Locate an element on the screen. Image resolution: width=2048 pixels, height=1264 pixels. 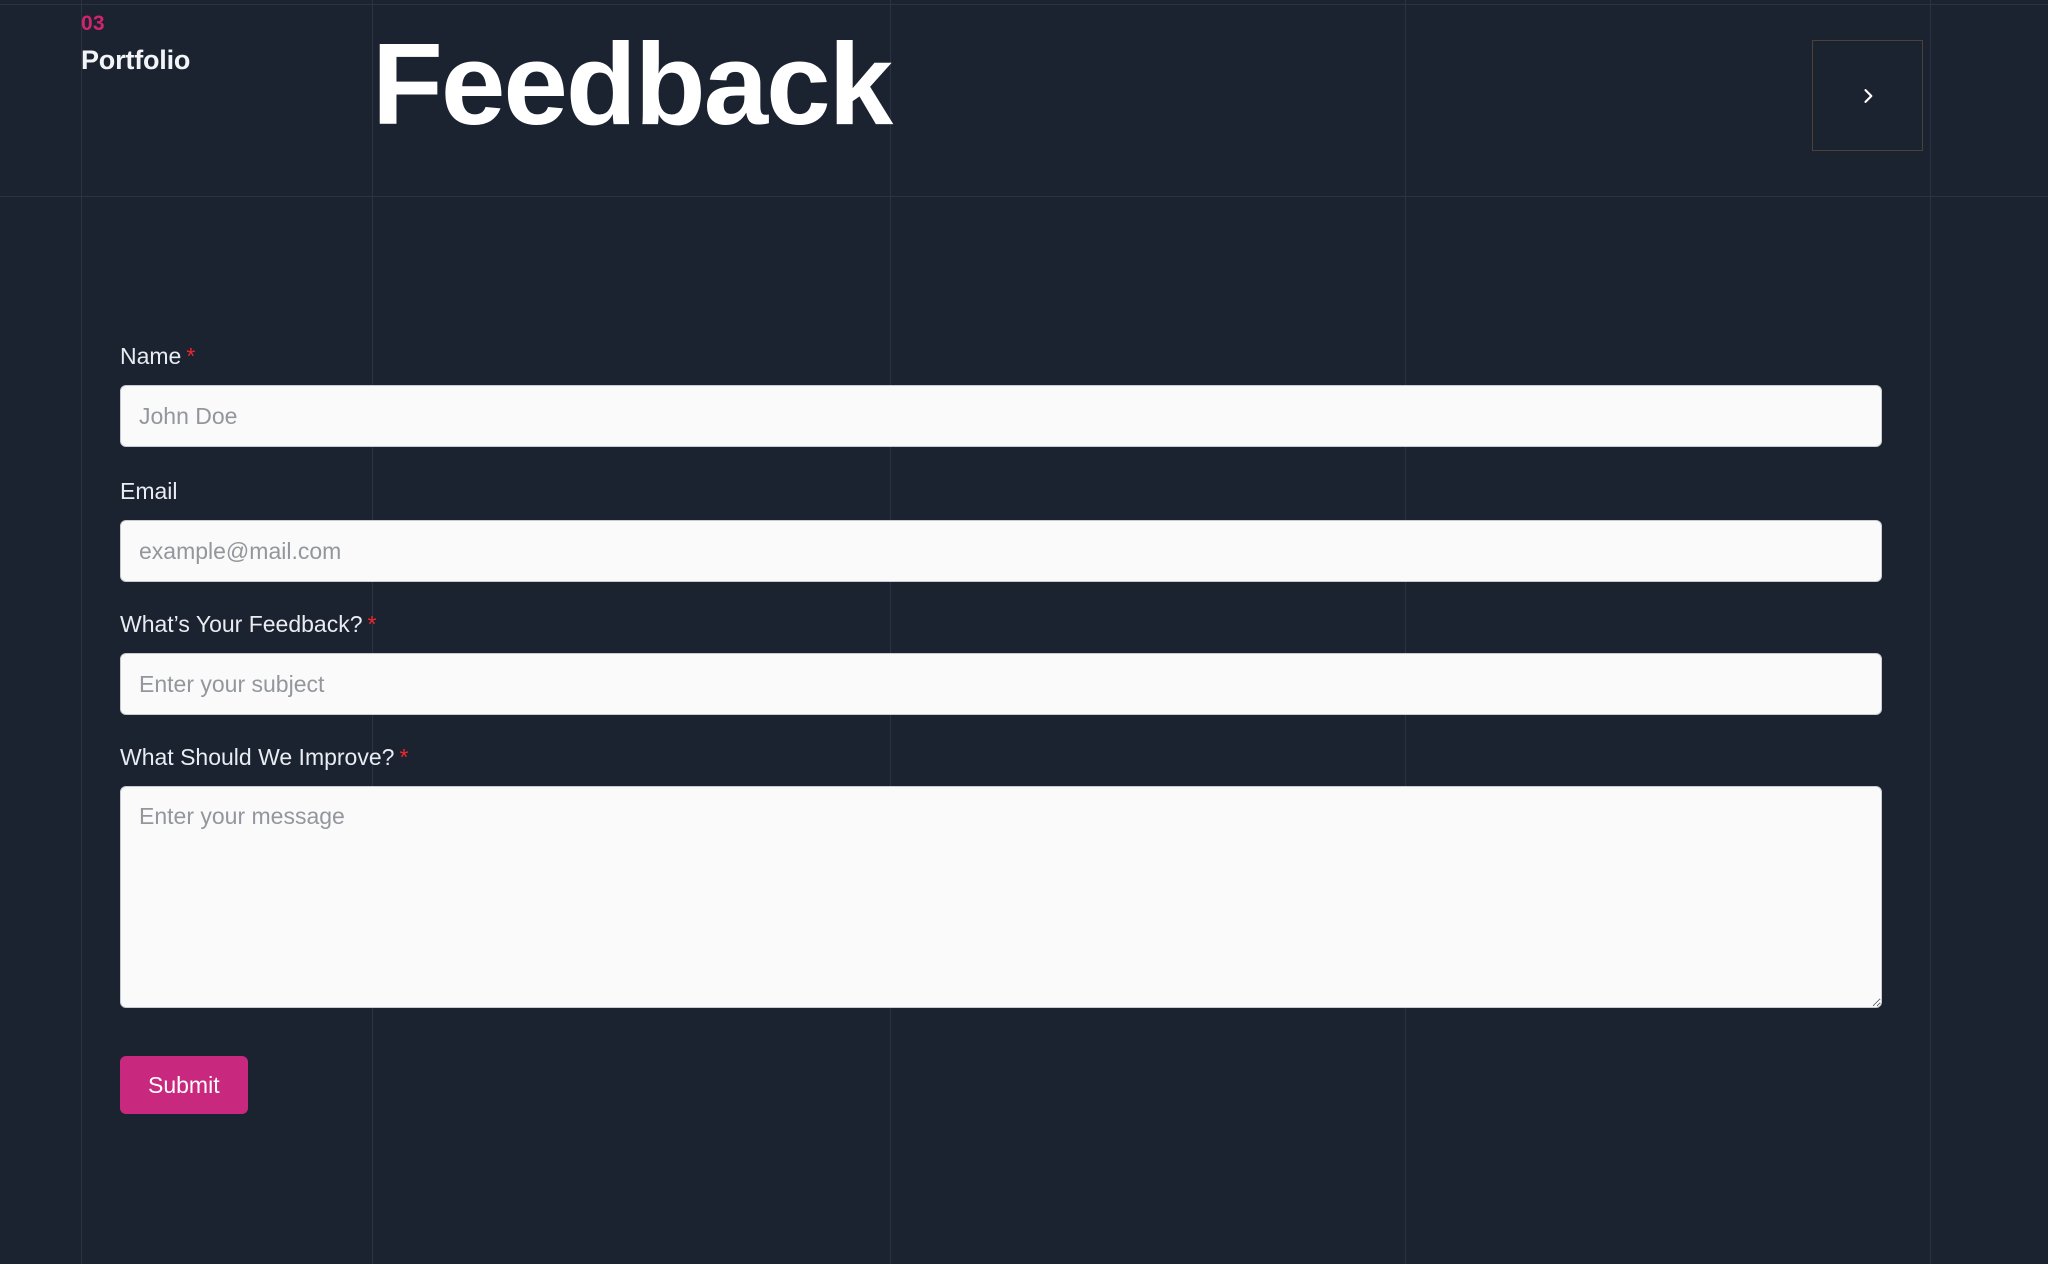
field-subject-label-text: What’s Your Feedback? is located at coordinates (241, 624).